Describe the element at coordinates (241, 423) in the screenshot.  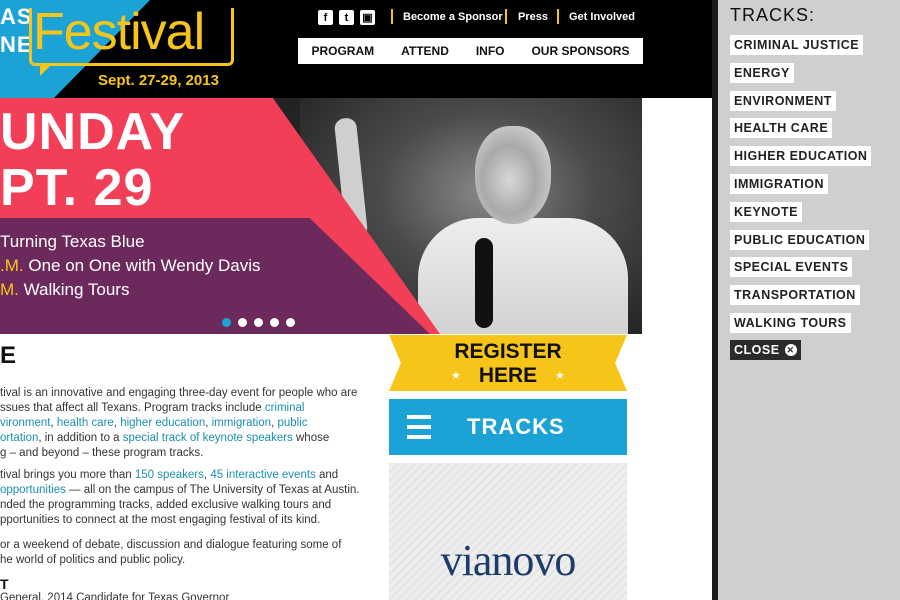
I see `immigration-link: immigration` at that location.